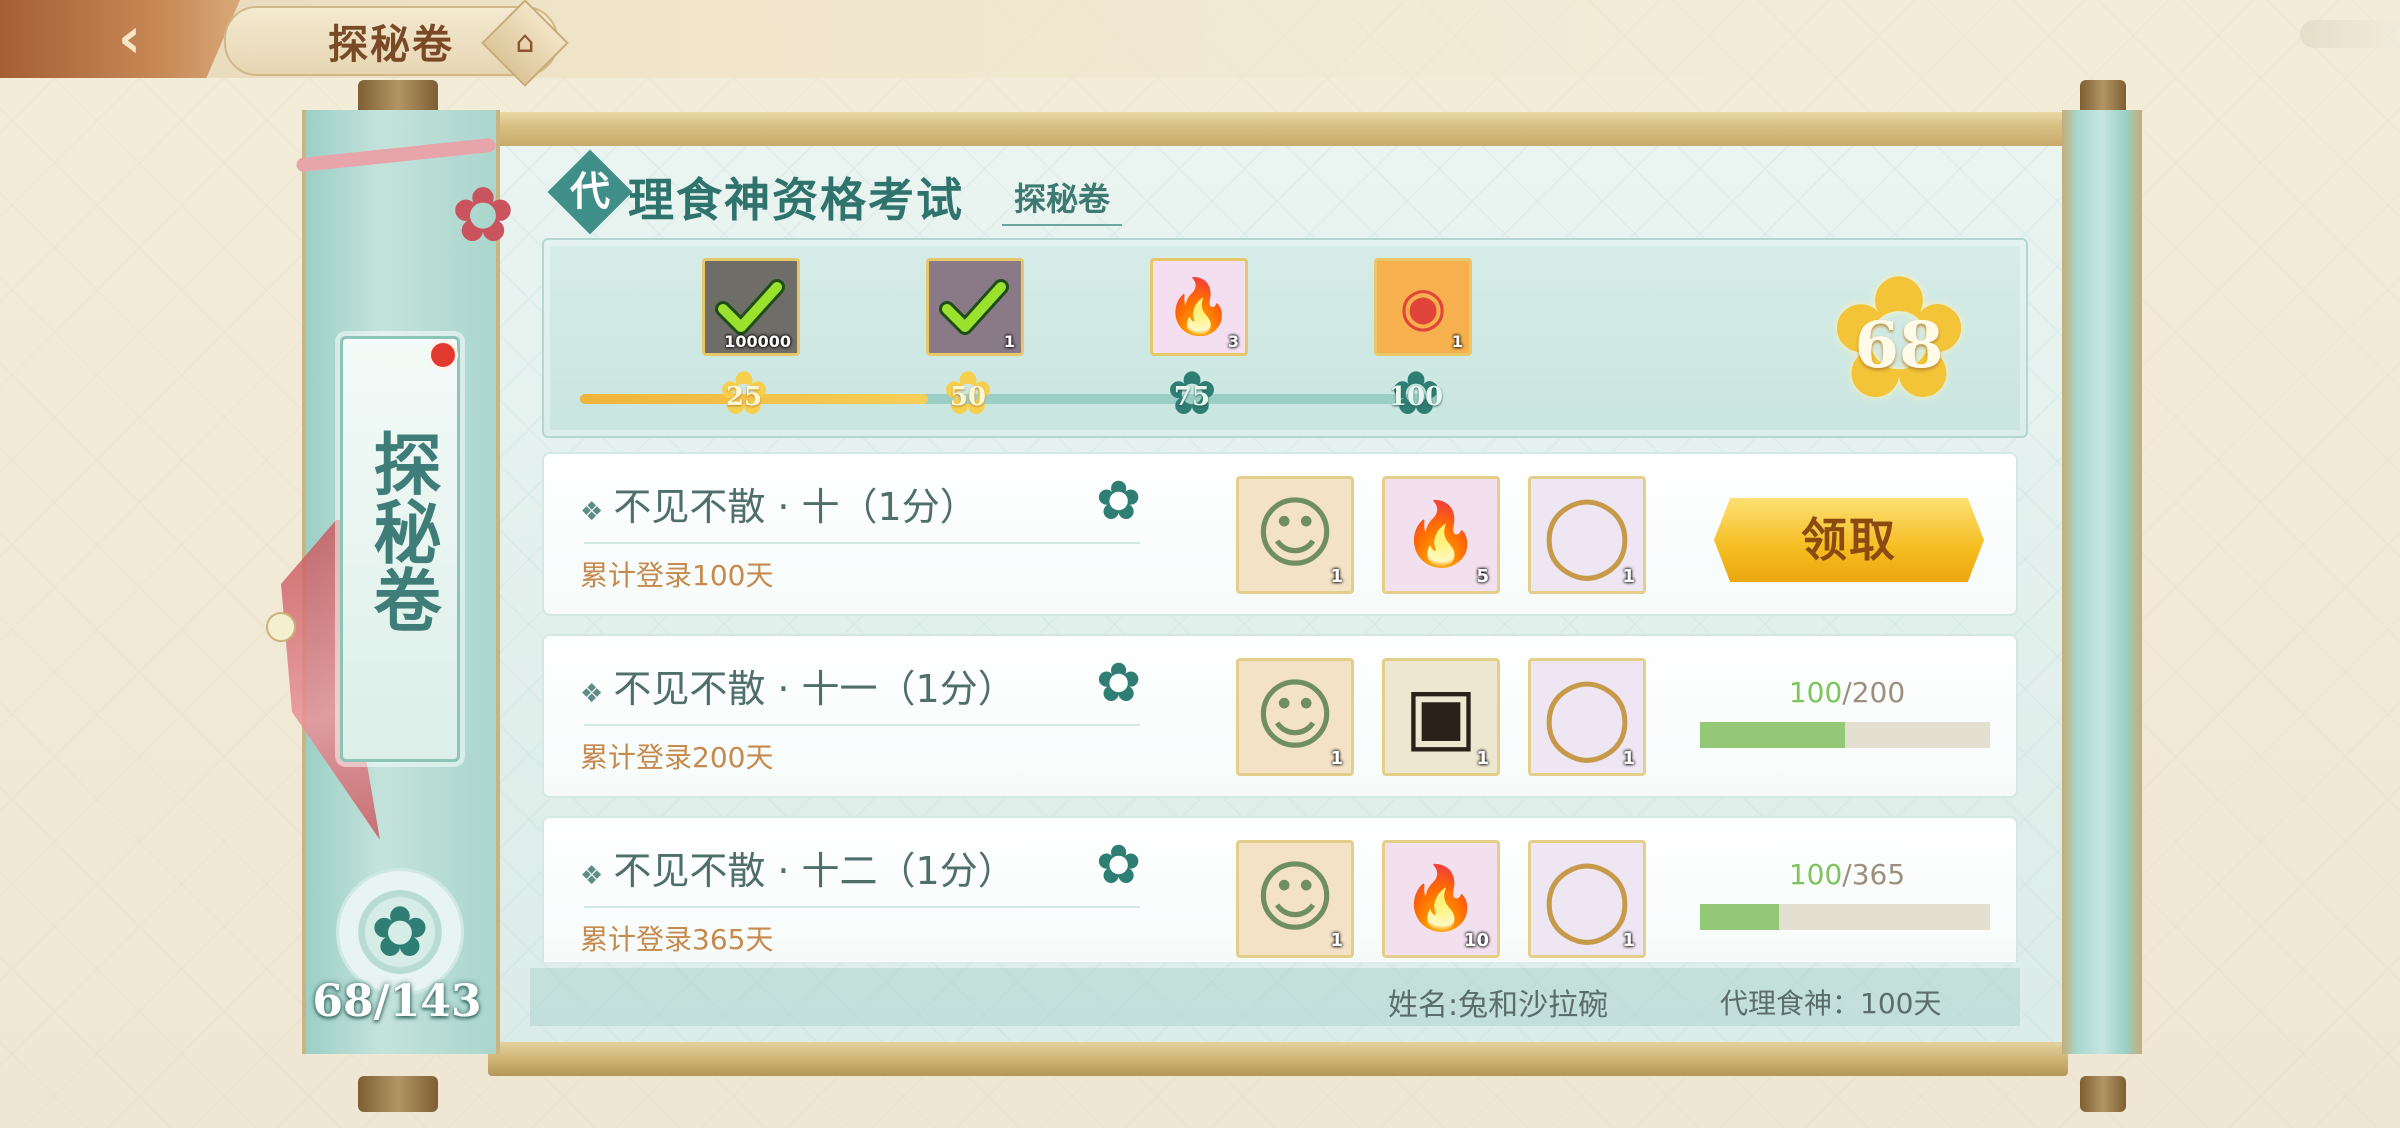 The height and width of the screenshot is (1128, 2400). I want to click on heading-title: 理食神资格考试, so click(796, 200).